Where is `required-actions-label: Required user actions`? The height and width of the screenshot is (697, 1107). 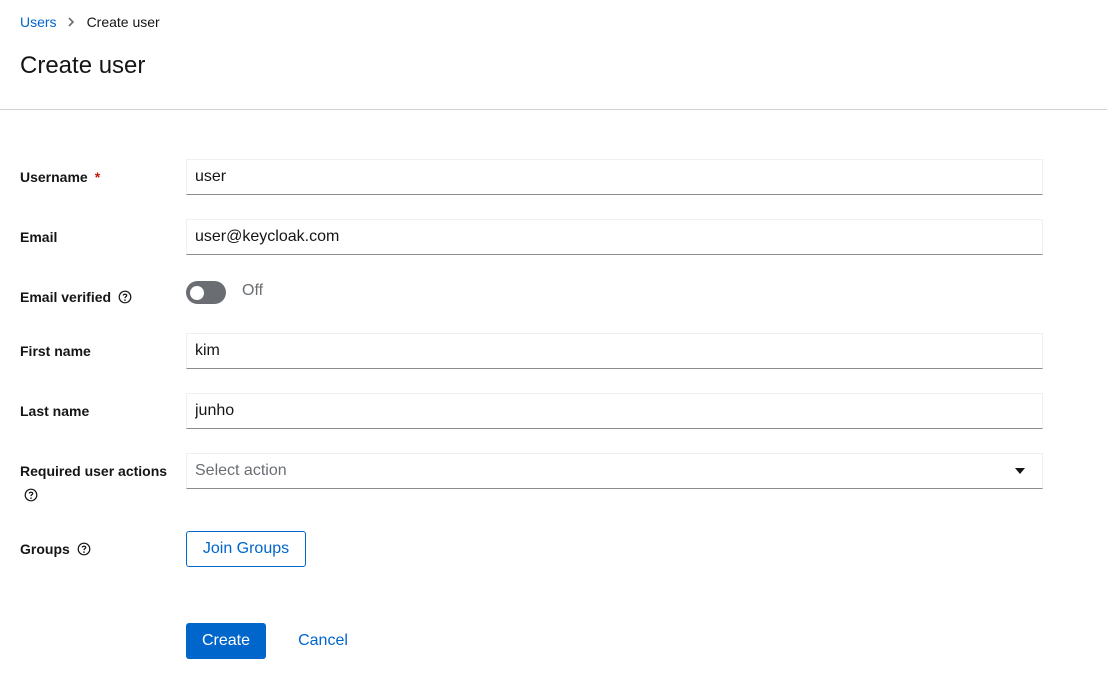
required-actions-label: Required user actions is located at coordinates (93, 471).